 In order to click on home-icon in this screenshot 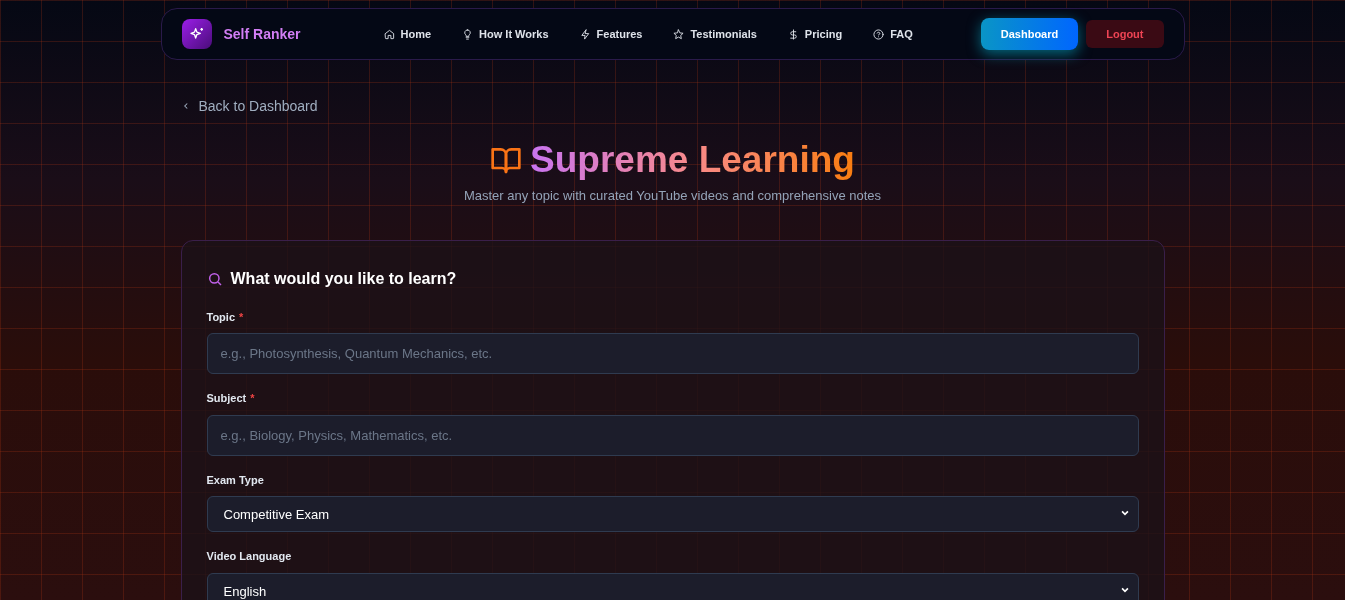, I will do `click(389, 34)`.